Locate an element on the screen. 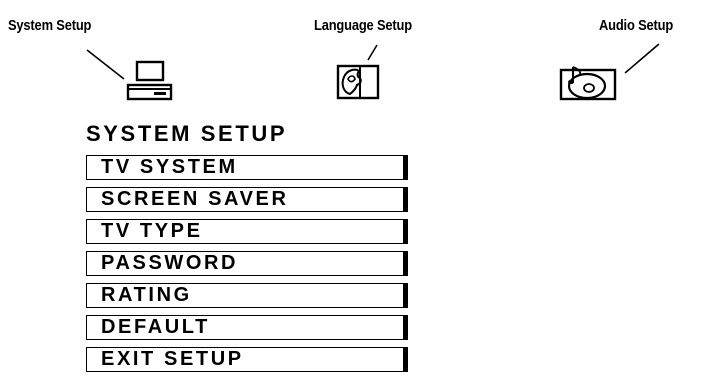 The height and width of the screenshot is (391, 706). system-leader-line is located at coordinates (105, 64).